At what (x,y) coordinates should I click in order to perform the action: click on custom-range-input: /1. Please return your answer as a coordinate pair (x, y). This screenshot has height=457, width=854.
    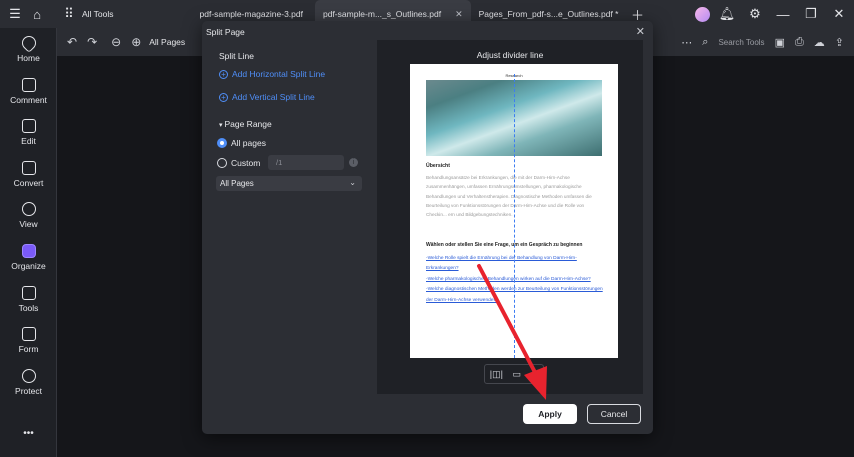
    Looking at the image, I should click on (306, 162).